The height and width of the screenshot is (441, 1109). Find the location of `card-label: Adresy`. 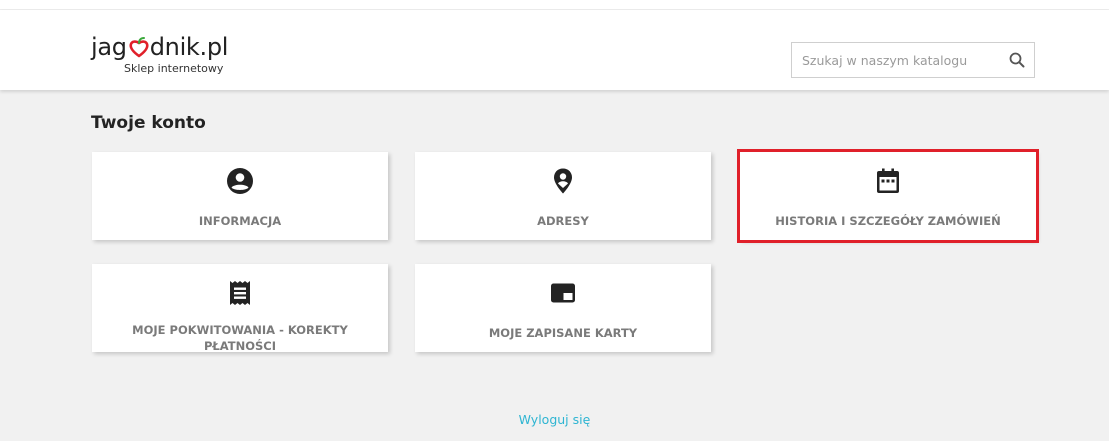

card-label: Adresy is located at coordinates (563, 221).